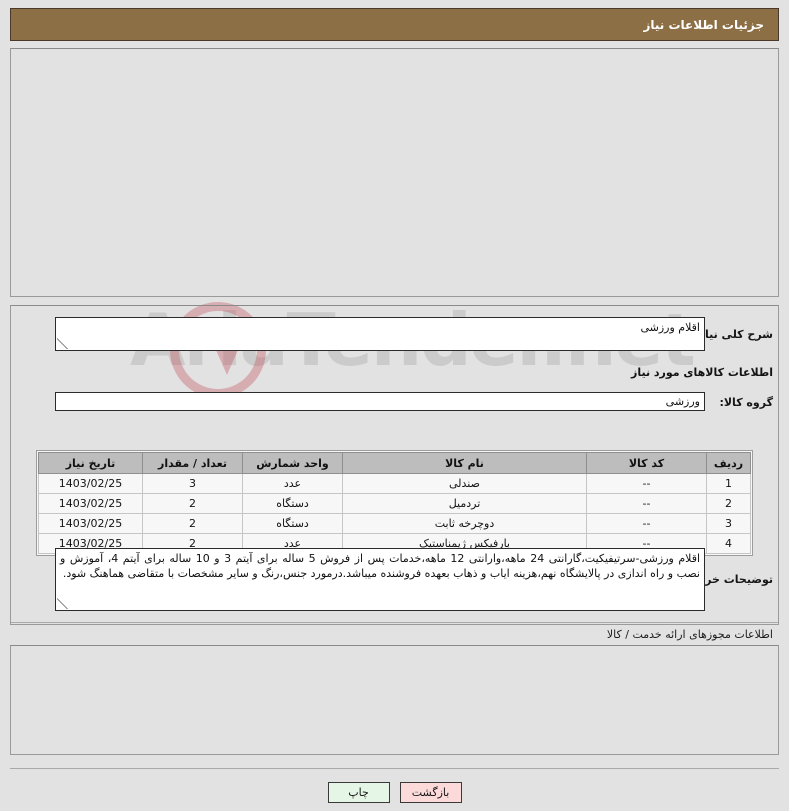 This screenshot has width=789, height=811. What do you see at coordinates (394, 24) in the screenshot?
I see `page-title-bar: جزئیات اطلاعات نیاز` at bounding box center [394, 24].